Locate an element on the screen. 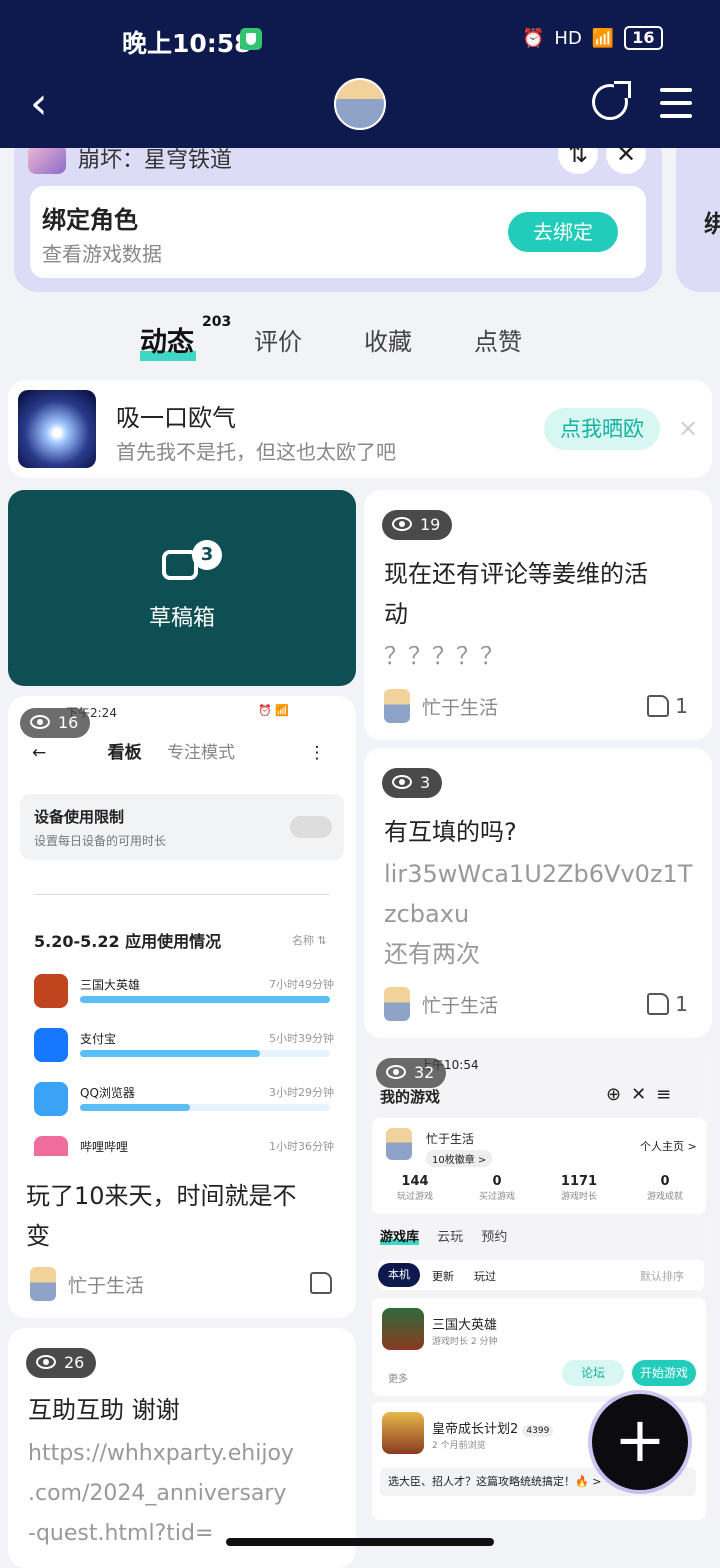 Image resolution: width=720 pixels, height=1568 pixels. view-count-value: 3 is located at coordinates (425, 782).